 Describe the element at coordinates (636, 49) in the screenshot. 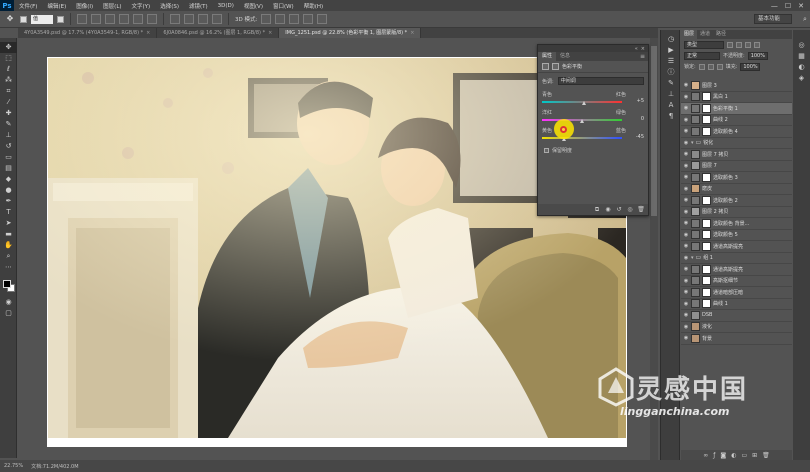

I see `collapse-icon: «` at that location.